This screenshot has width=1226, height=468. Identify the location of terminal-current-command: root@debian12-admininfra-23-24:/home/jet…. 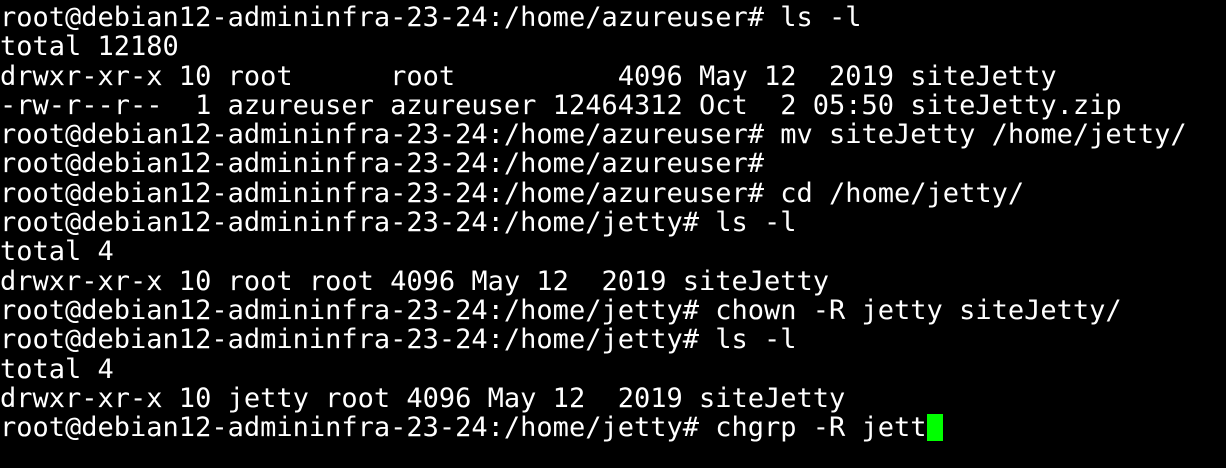
(463, 427).